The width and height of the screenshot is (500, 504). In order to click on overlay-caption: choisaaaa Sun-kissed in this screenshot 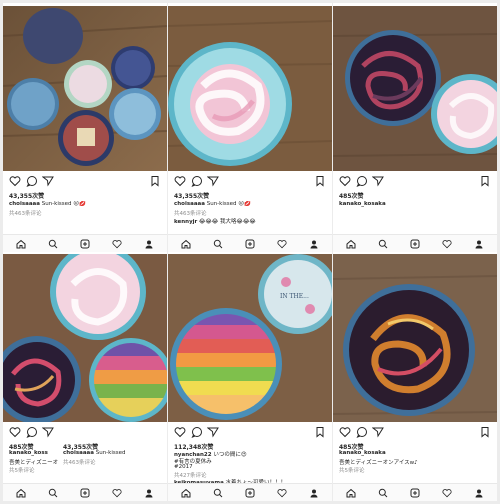, I will do `click(112, 453)`.